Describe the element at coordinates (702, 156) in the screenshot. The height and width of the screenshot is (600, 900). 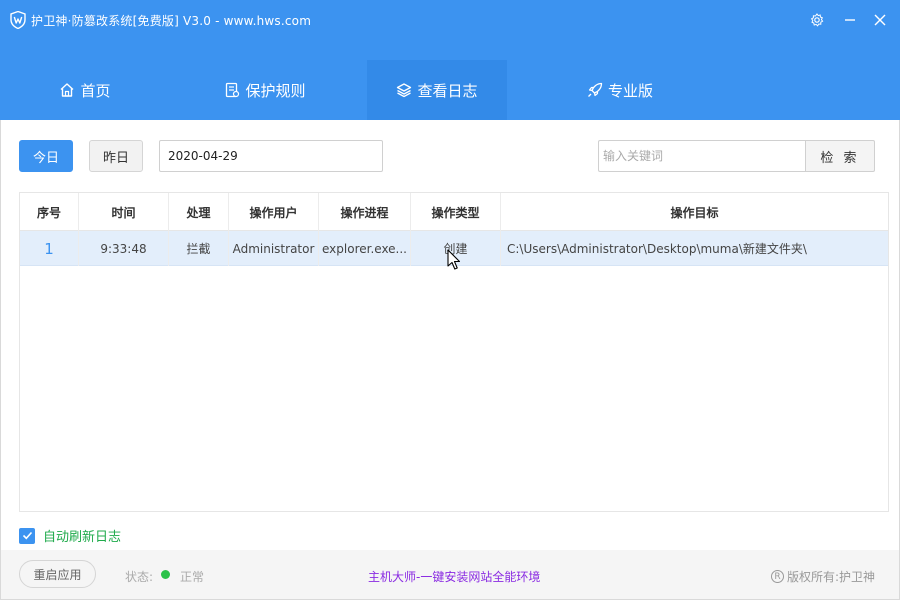
I see `search-input` at that location.